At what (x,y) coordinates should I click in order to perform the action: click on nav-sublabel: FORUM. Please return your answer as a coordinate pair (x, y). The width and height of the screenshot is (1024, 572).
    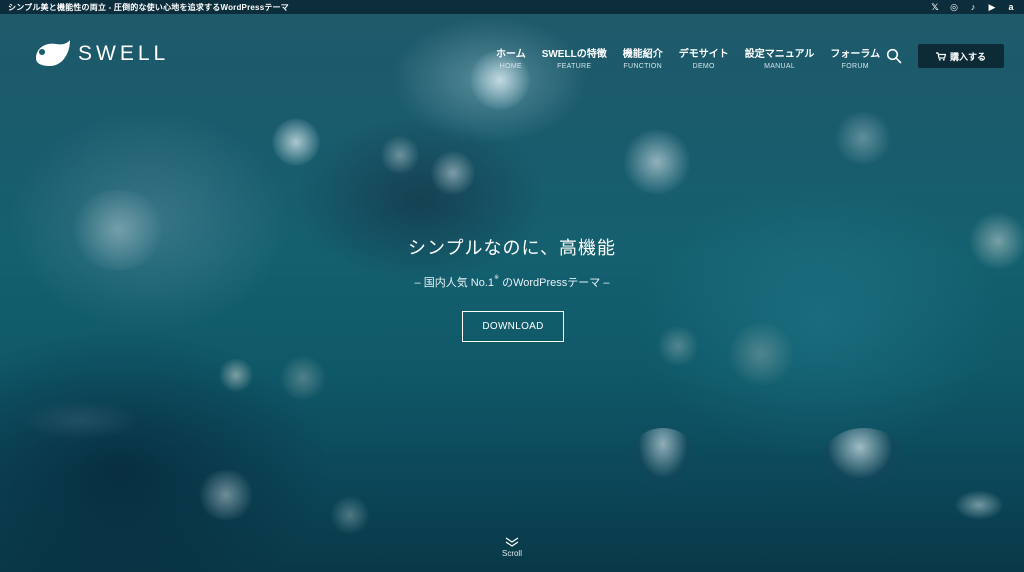
    Looking at the image, I should click on (855, 66).